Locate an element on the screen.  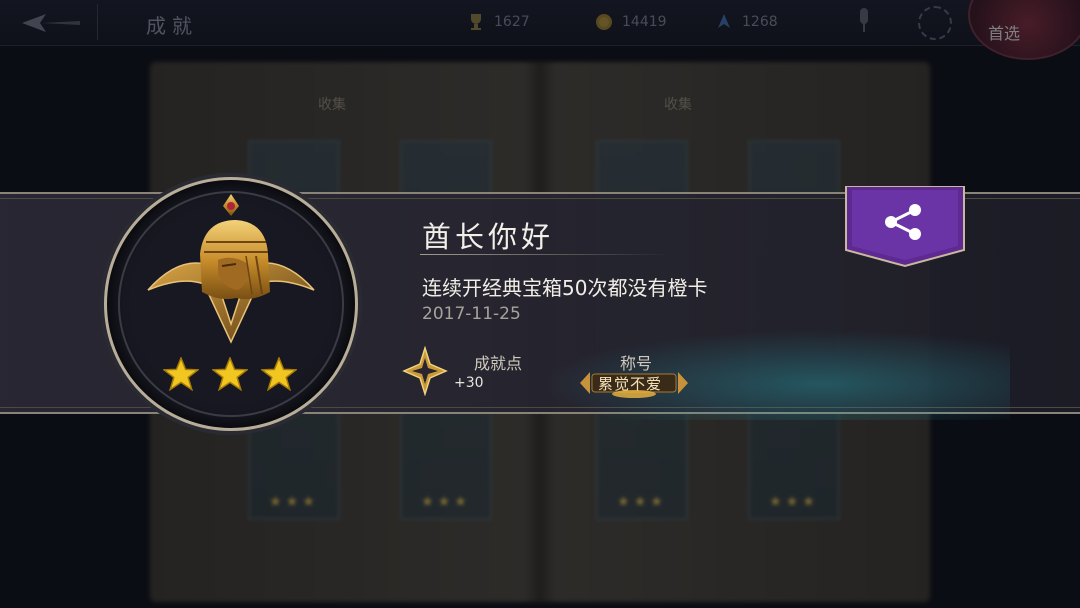
gem-count: 1268 is located at coordinates (760, 22).